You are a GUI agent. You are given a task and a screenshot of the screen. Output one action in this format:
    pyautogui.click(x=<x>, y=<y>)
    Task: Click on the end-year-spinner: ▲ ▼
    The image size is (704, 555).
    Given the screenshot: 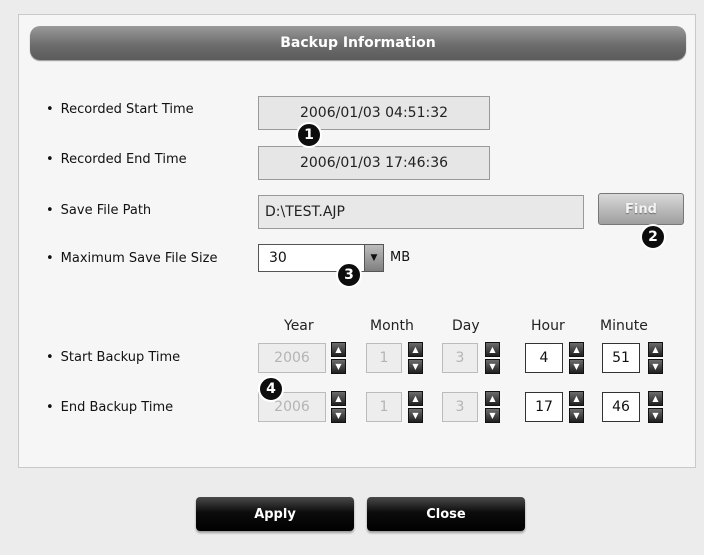 What is the action you would take?
    pyautogui.click(x=338, y=407)
    